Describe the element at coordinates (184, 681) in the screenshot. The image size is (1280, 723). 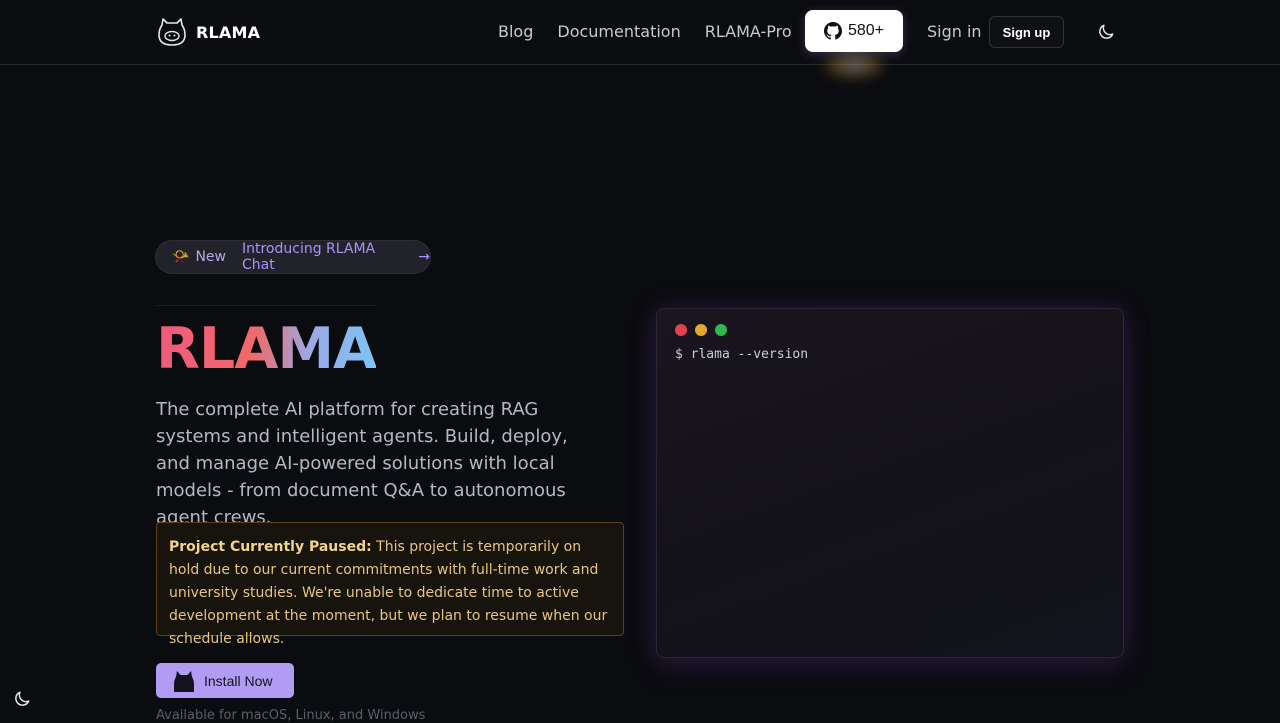
I see `llama-icon` at that location.